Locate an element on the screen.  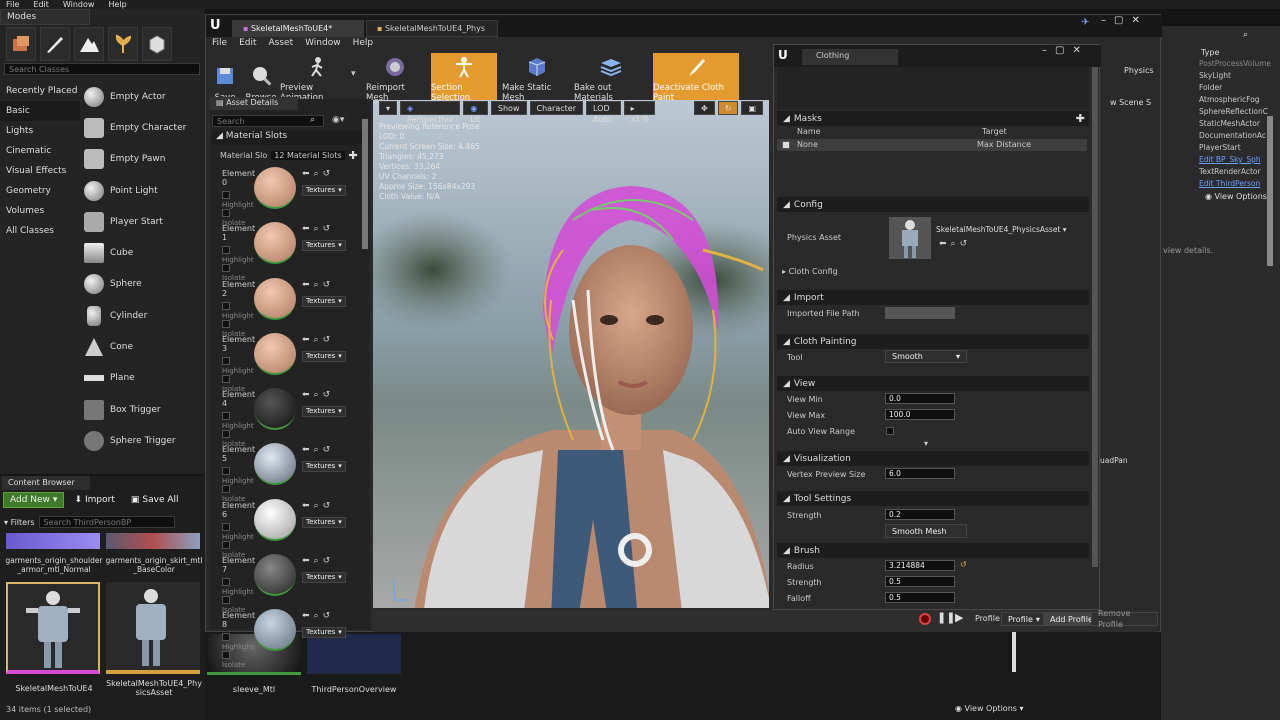
category-basic: Basic is located at coordinates (40, 111).